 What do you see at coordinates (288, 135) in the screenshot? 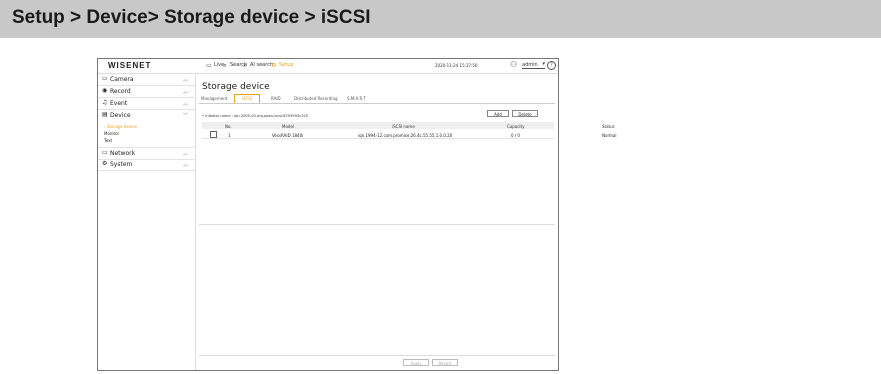
I see `cell-model: VessRAID 1840i` at bounding box center [288, 135].